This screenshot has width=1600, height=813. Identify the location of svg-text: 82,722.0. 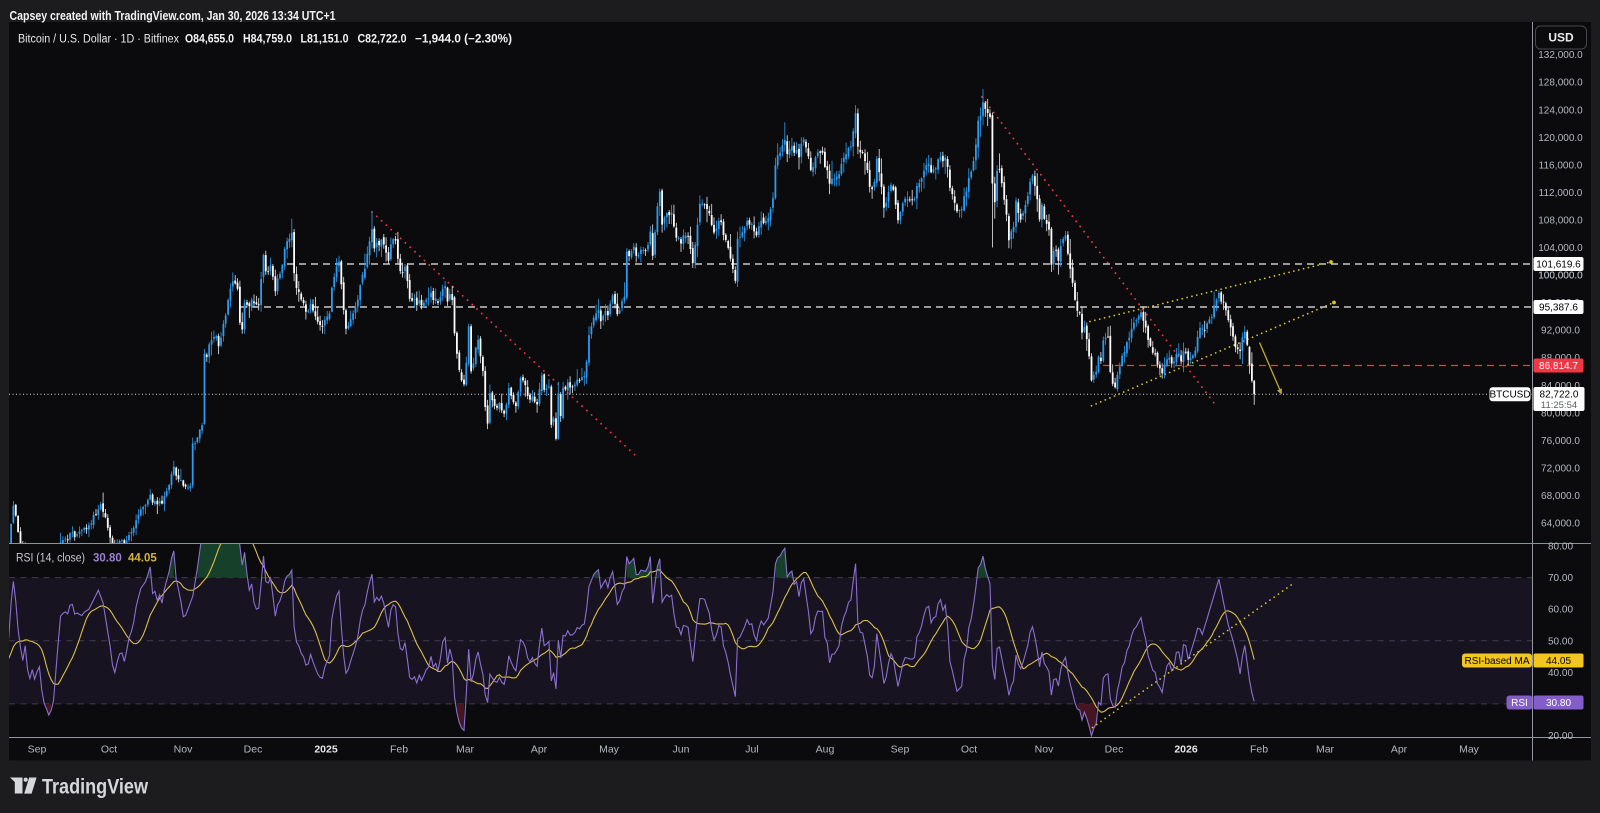
(1559, 395).